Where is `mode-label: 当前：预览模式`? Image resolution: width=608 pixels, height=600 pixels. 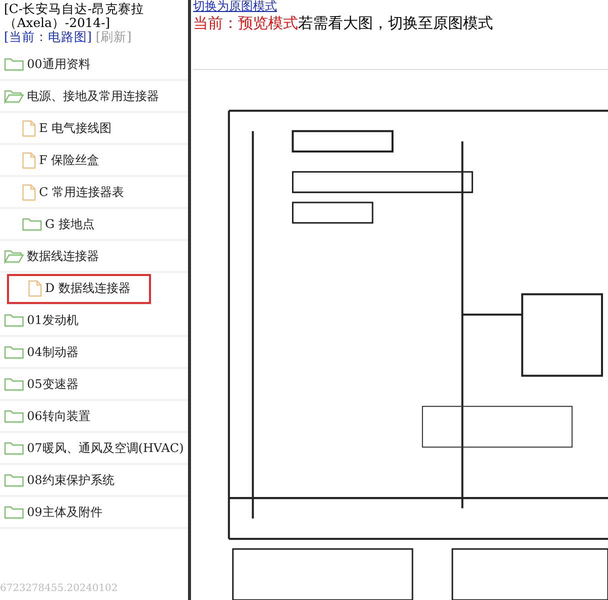 mode-label: 当前：预览模式 is located at coordinates (245, 23).